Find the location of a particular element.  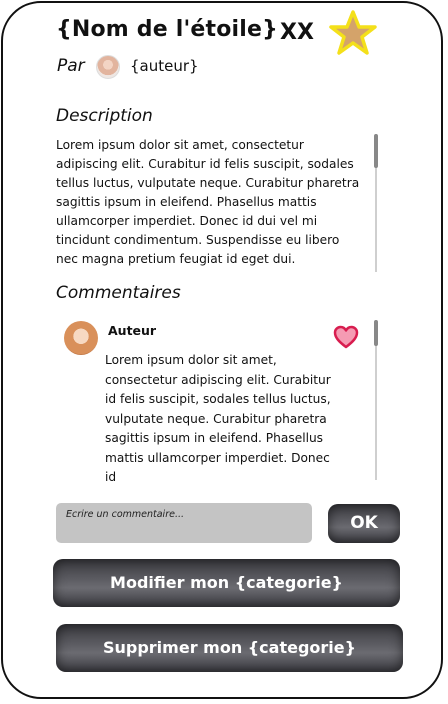

rating-value: XX is located at coordinates (297, 32).